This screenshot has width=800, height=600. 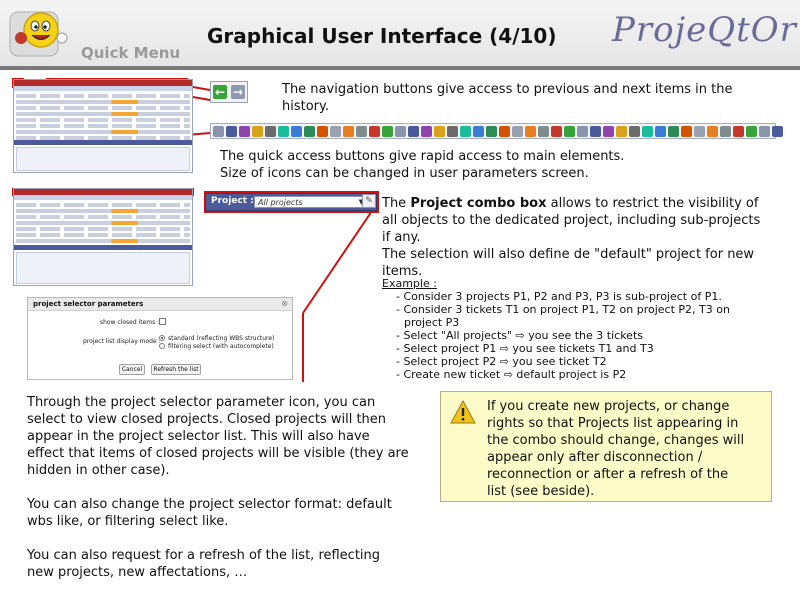 I want to click on show-closed-label: show closed items :, so click(x=130, y=322).